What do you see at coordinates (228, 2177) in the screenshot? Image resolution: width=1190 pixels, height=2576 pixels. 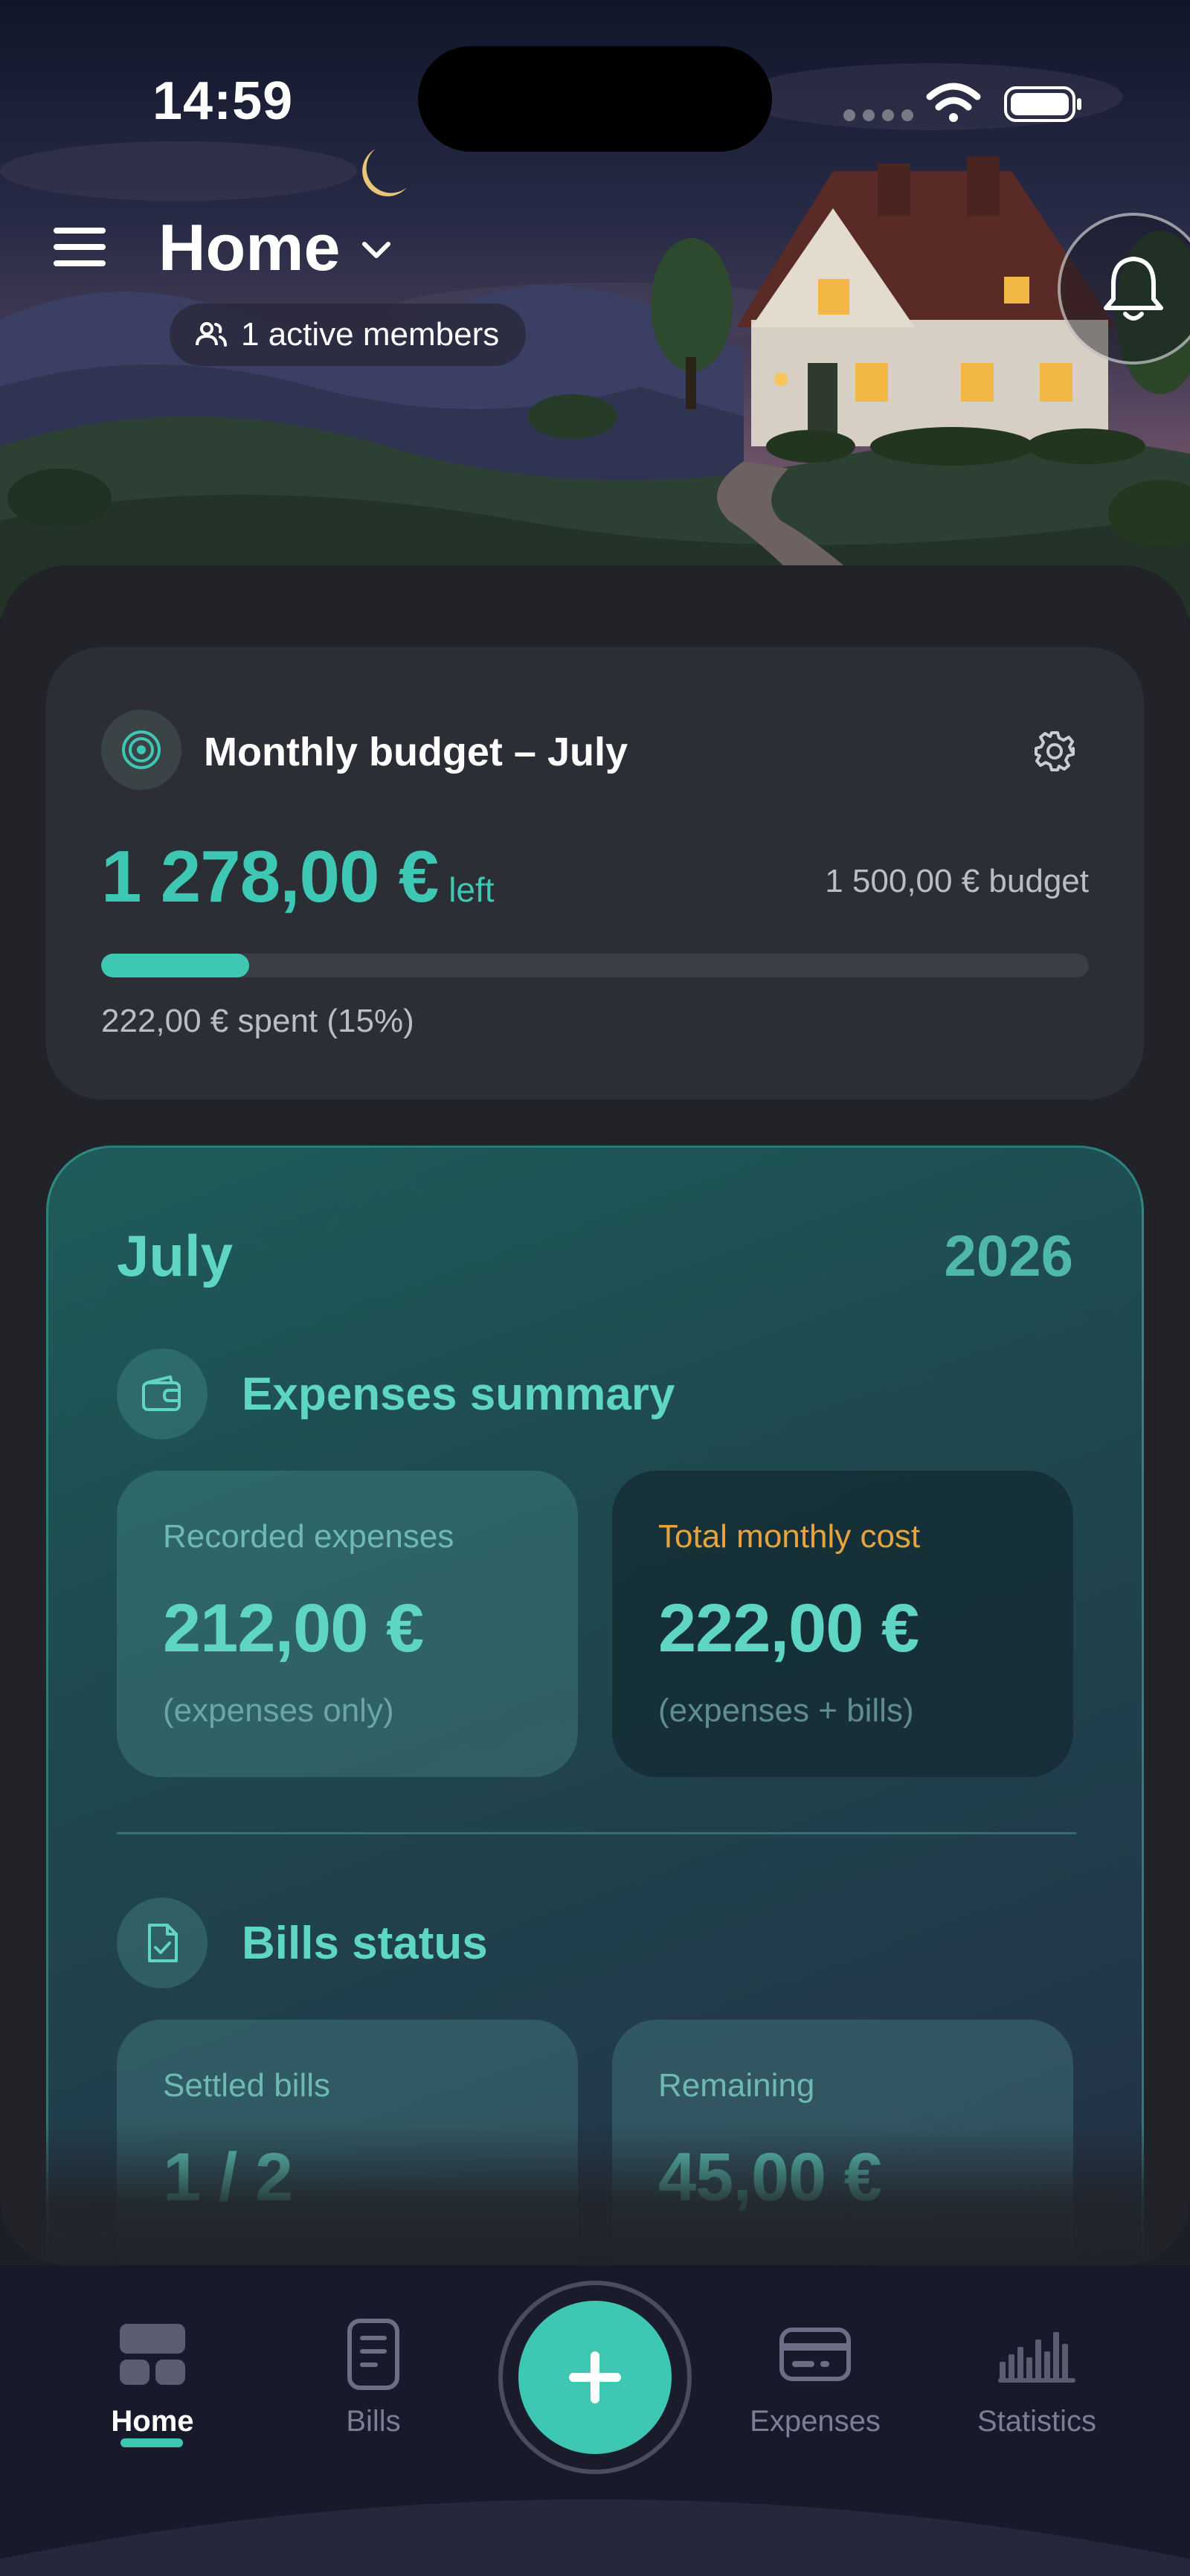 I see `settled-bills-value: 1 / 2` at bounding box center [228, 2177].